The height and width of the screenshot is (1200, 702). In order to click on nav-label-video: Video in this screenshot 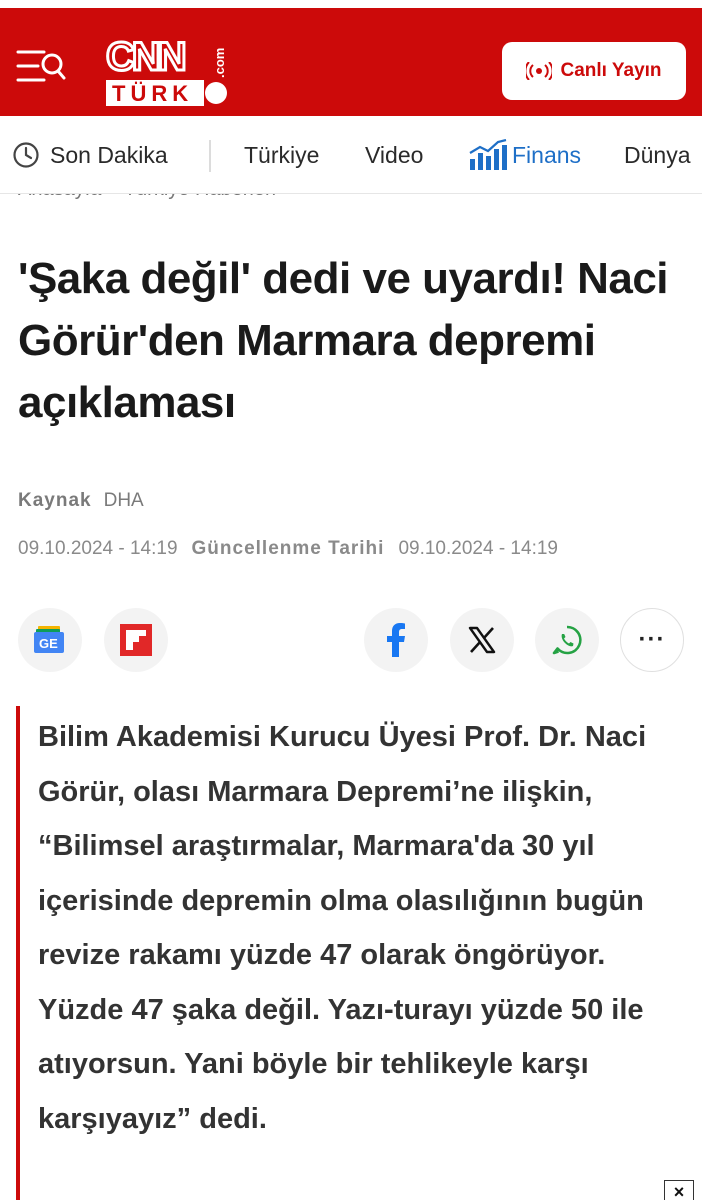, I will do `click(394, 154)`.